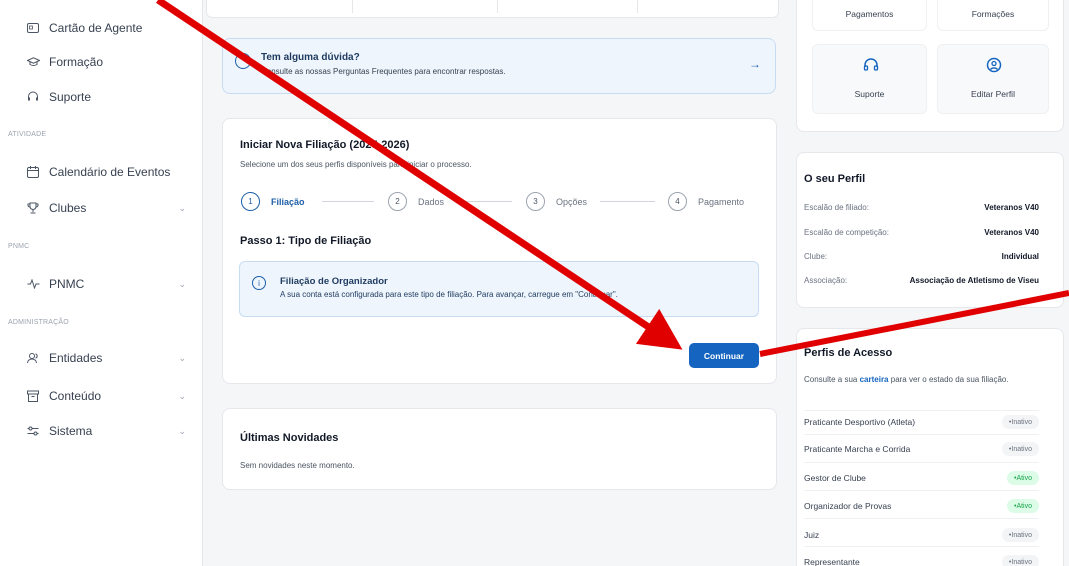 The image size is (1069, 566). I want to click on section-label-atividade: ATIVIDADE, so click(27, 134).